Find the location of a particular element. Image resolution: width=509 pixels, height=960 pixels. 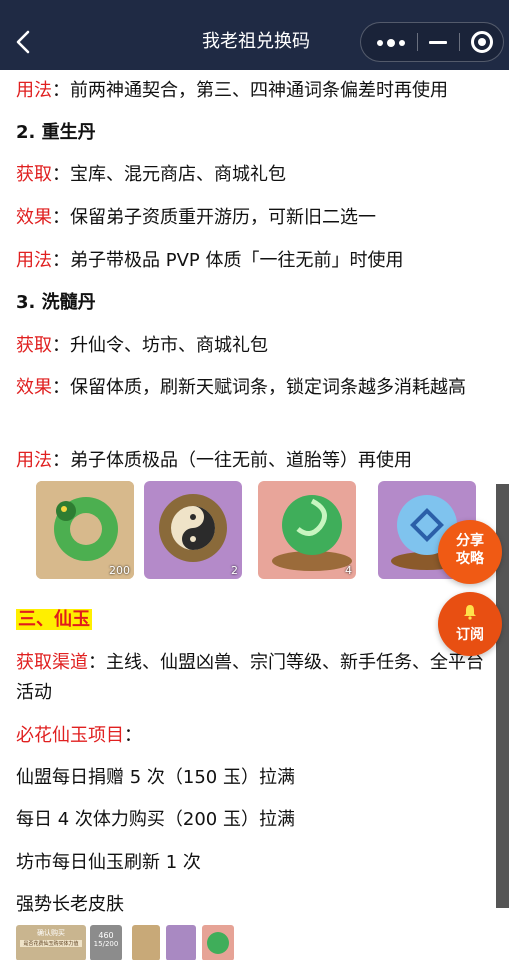

share-label-line2: 攻略 is located at coordinates (470, 559).